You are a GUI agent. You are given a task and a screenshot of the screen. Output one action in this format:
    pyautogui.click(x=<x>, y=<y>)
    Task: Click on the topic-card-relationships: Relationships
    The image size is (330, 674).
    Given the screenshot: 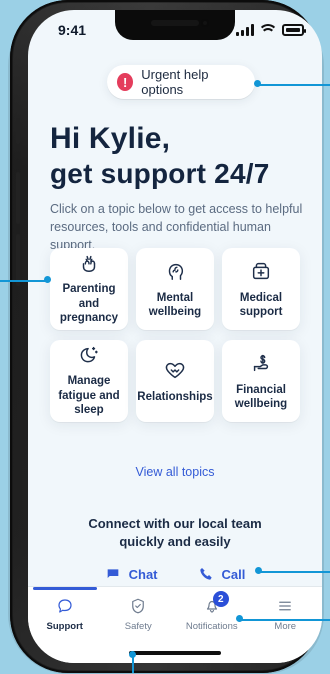 What is the action you would take?
    pyautogui.click(x=175, y=381)
    